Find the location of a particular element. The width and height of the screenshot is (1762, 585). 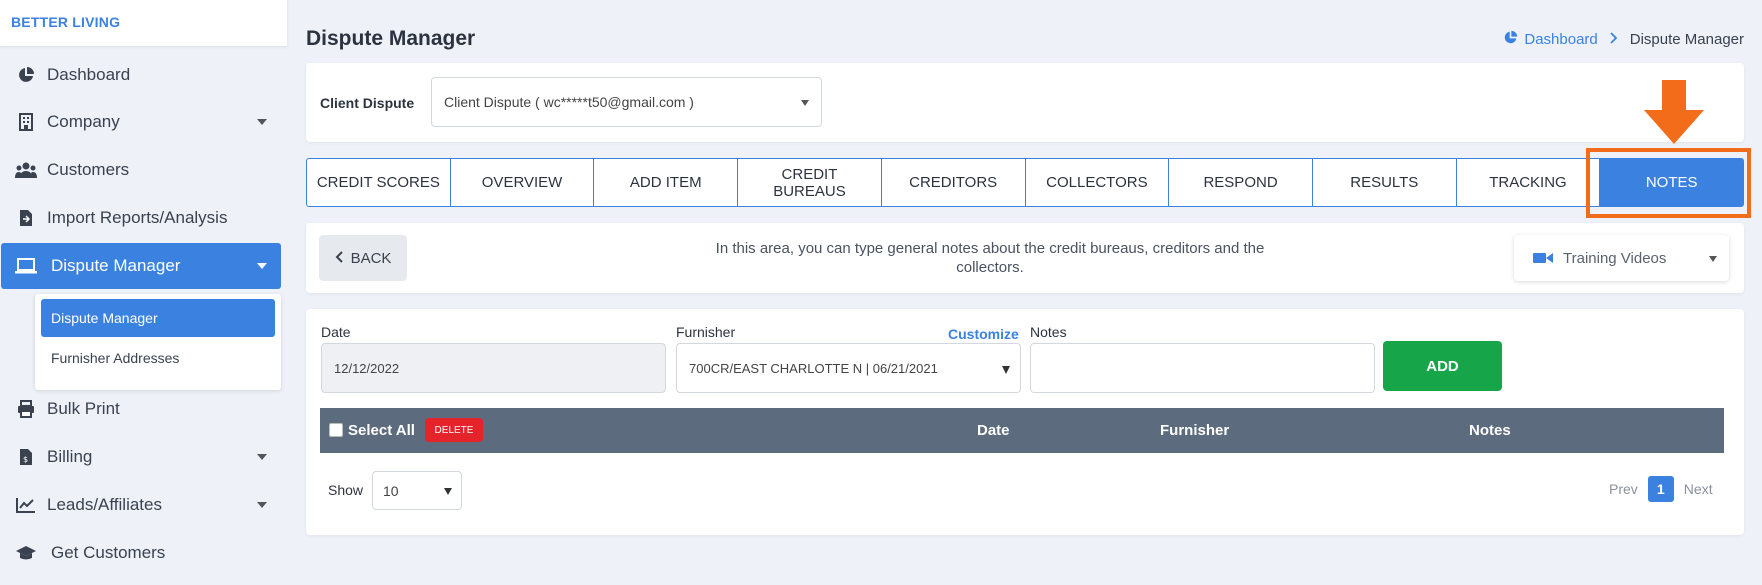

date-label: Date is located at coordinates (336, 332).